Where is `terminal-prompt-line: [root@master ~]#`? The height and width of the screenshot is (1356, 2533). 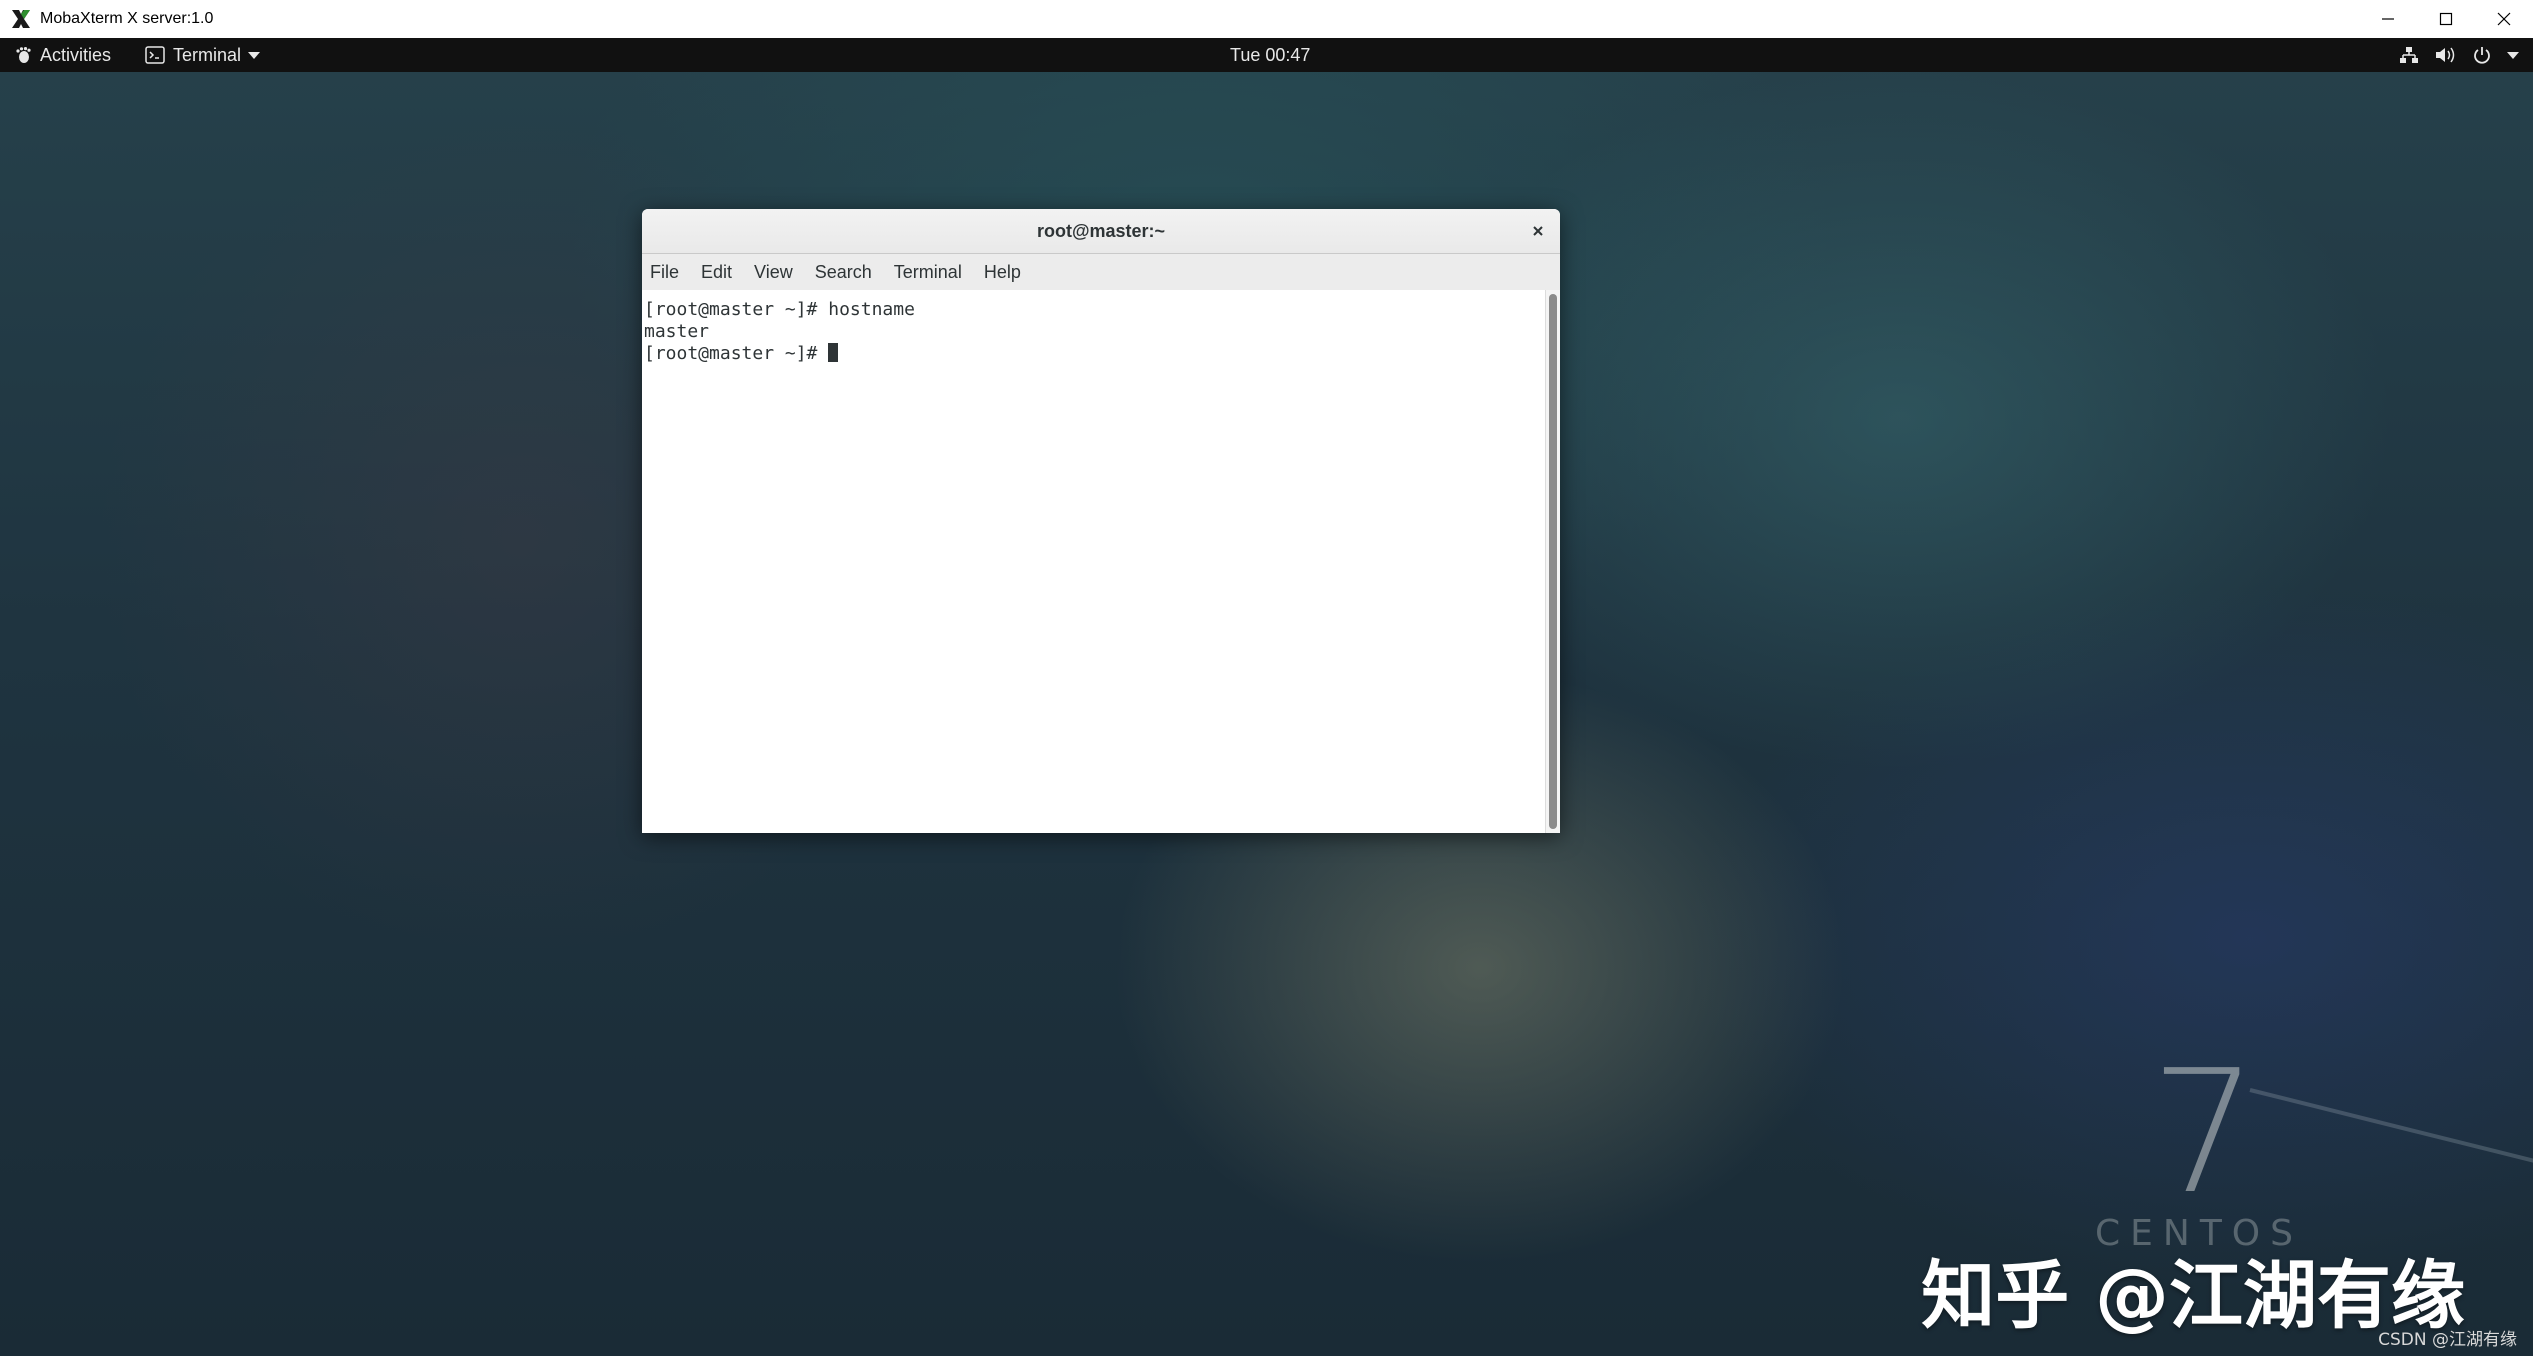 terminal-prompt-line: [root@master ~]# is located at coordinates (1095, 354).